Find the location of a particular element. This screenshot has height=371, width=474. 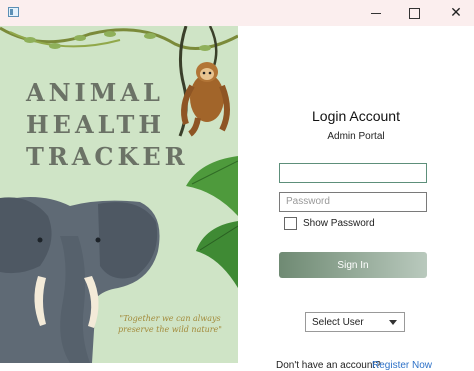

close-icon: ✕ is located at coordinates (456, 13).